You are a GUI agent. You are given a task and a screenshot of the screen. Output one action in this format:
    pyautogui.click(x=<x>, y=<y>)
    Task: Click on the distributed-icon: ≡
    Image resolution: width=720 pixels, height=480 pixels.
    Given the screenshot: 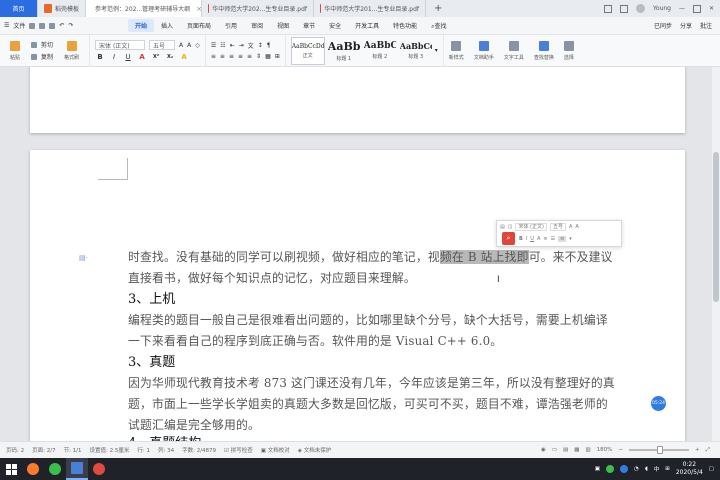 What is the action you would take?
    pyautogui.click(x=249, y=56)
    